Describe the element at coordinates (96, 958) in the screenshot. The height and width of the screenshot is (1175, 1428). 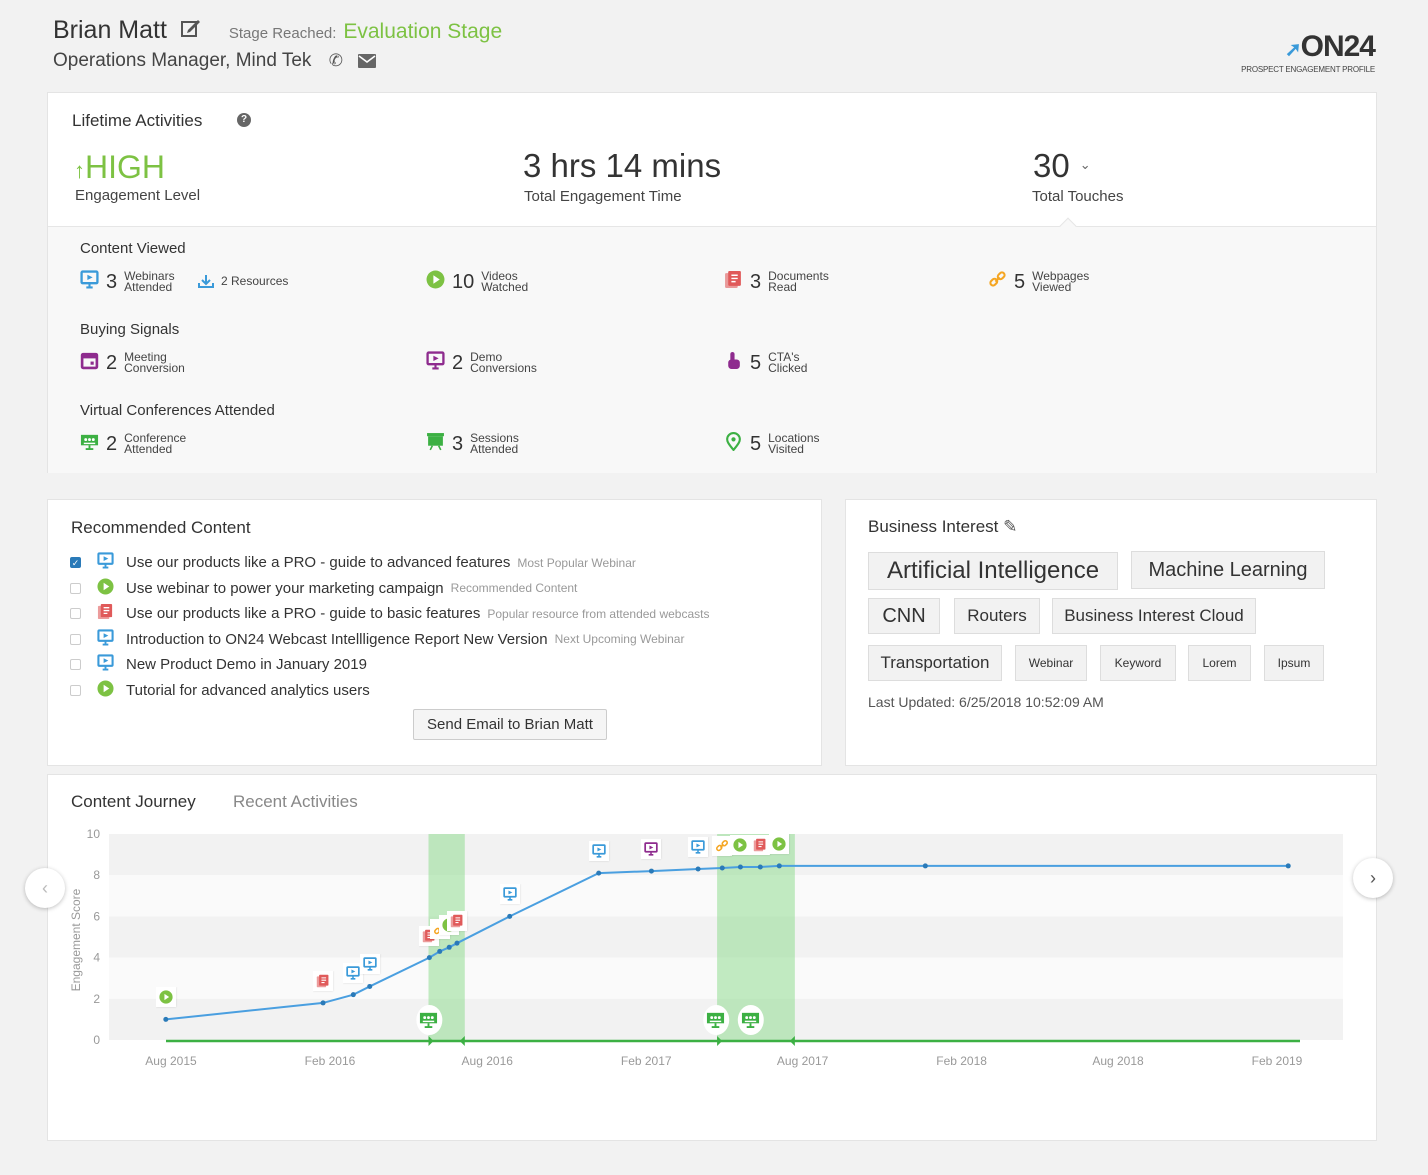
I see `y-tick-label: 4` at that location.